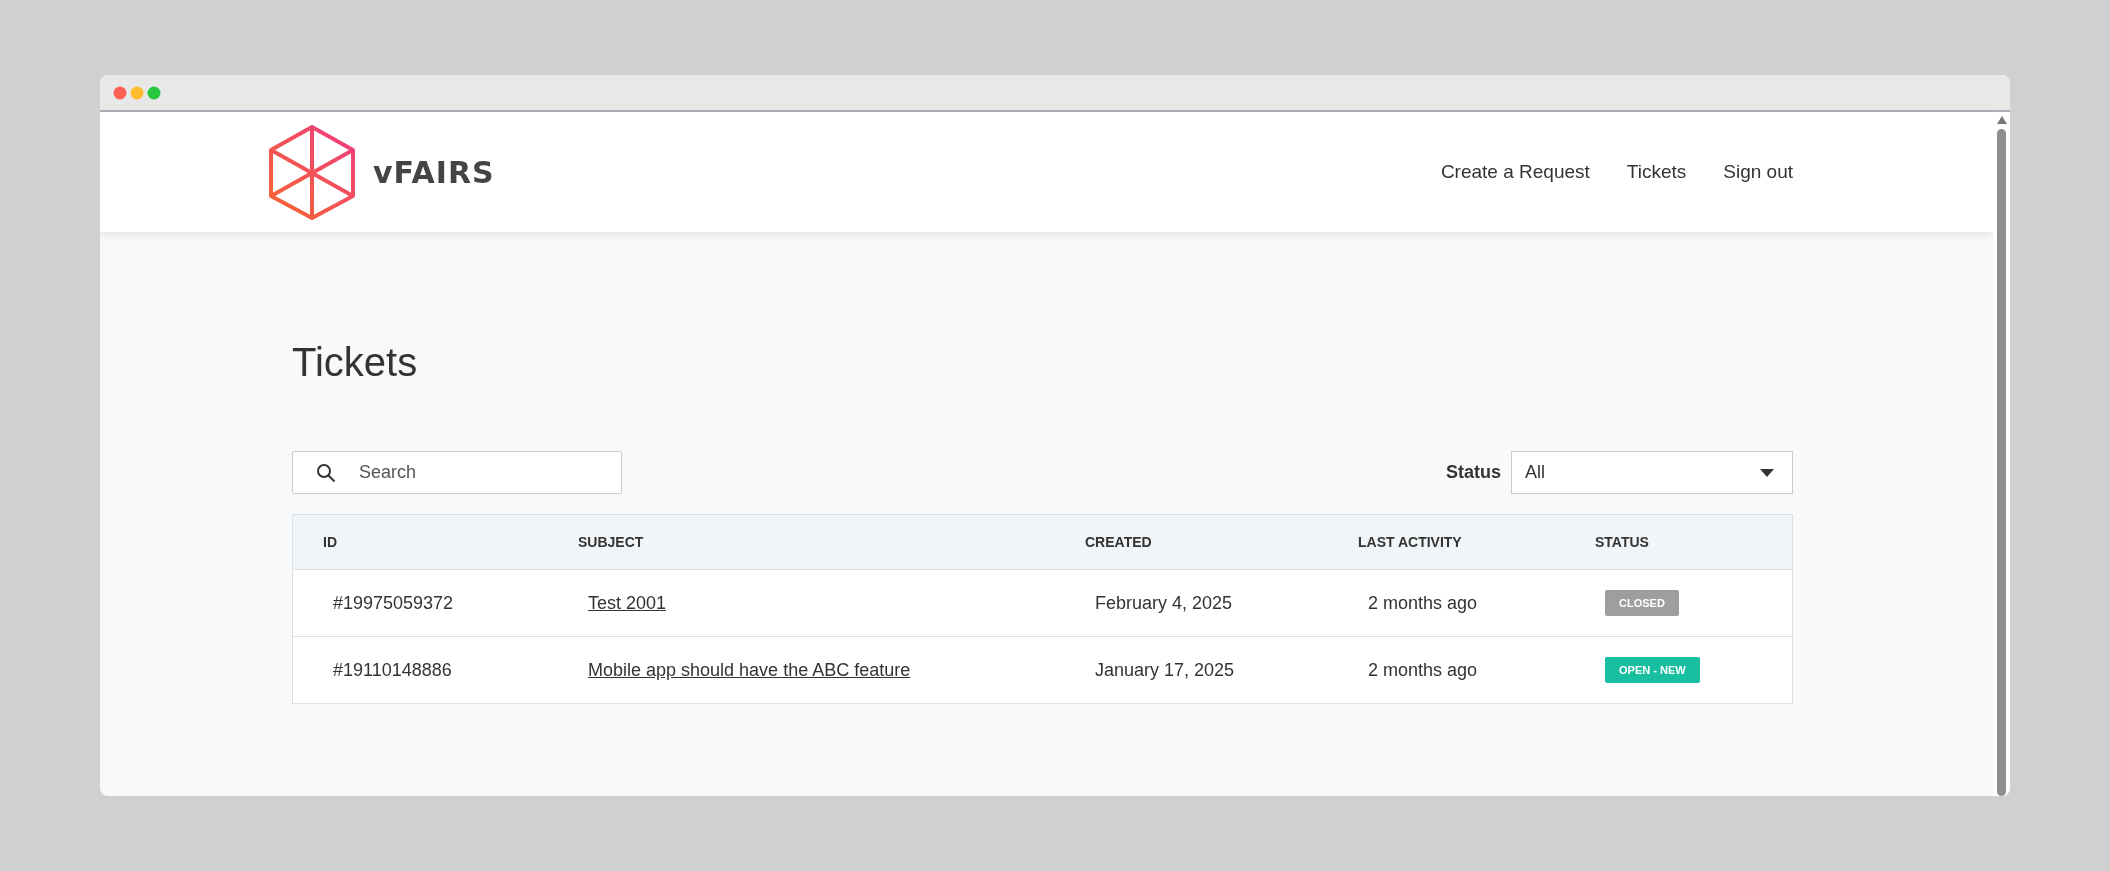 The image size is (2110, 871). I want to click on status-dropdown: All, so click(1652, 472).